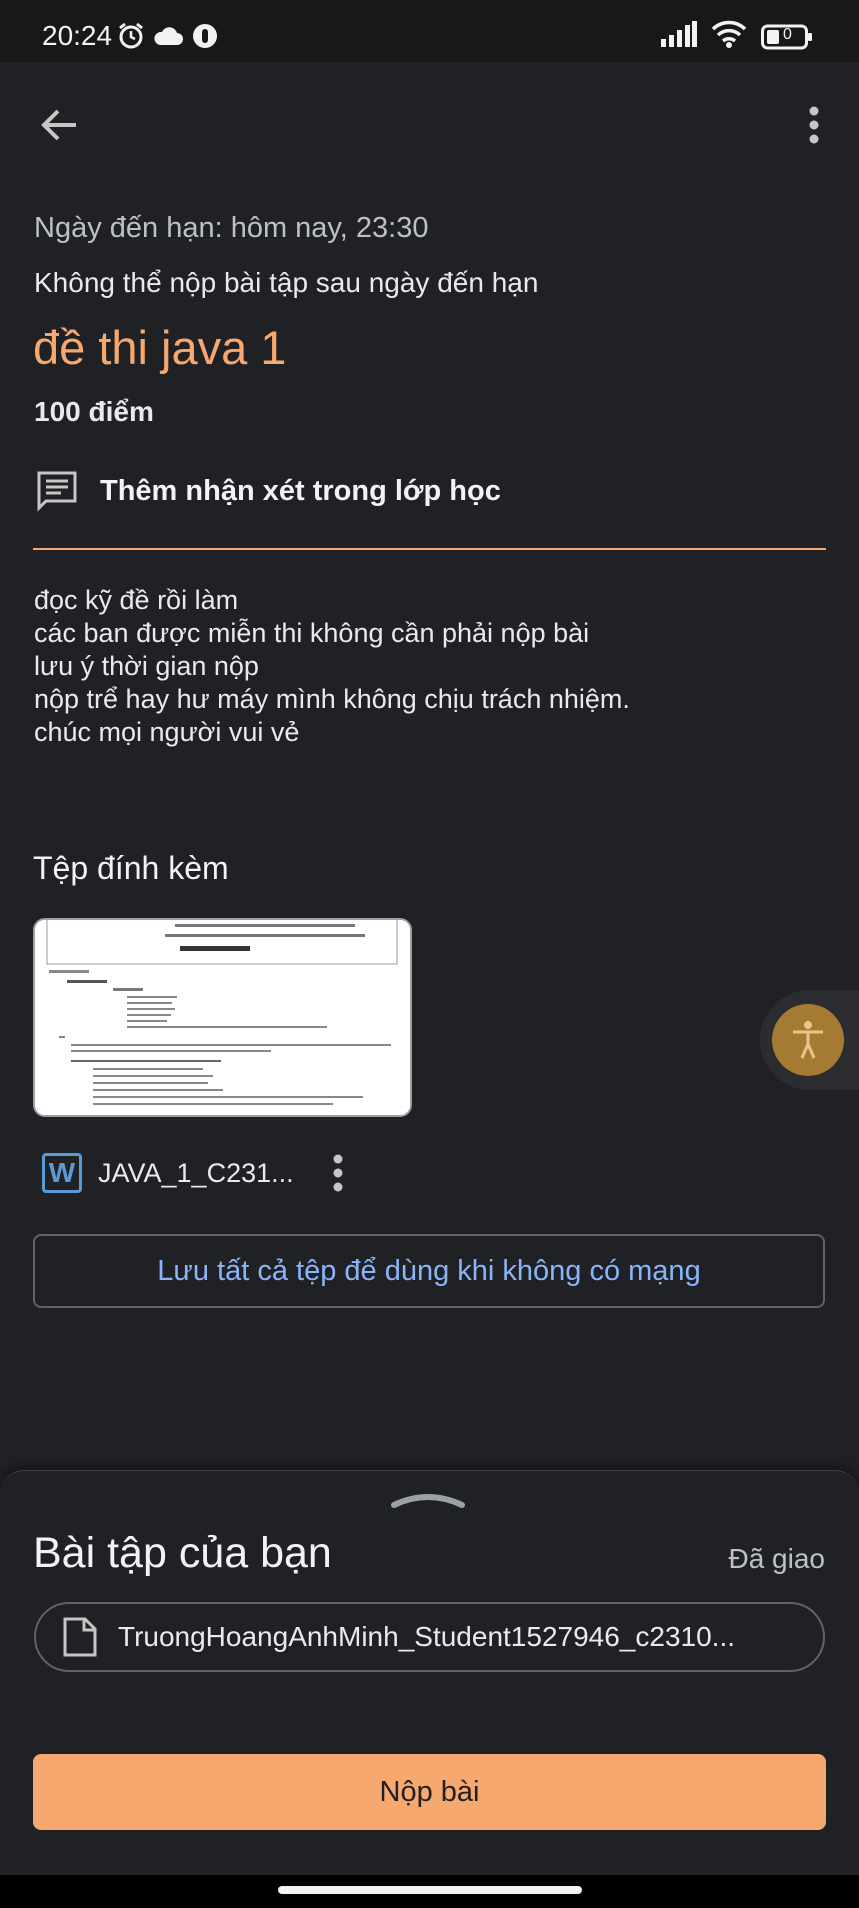 The height and width of the screenshot is (1908, 859). What do you see at coordinates (679, 36) in the screenshot?
I see `signal-icon` at bounding box center [679, 36].